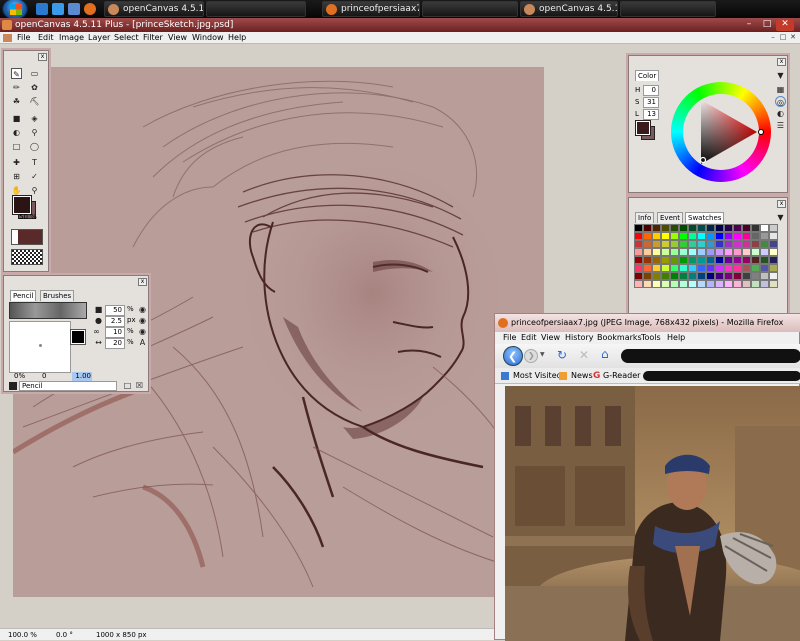 The width and height of the screenshot is (800, 641). Describe the element at coordinates (16, 132) in the screenshot. I see `gradient-tool-icon: ◐` at that location.